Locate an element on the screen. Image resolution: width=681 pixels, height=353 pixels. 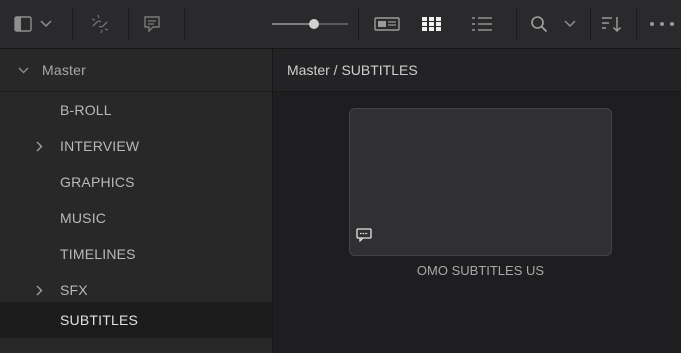
toolbar is located at coordinates (340, 24).